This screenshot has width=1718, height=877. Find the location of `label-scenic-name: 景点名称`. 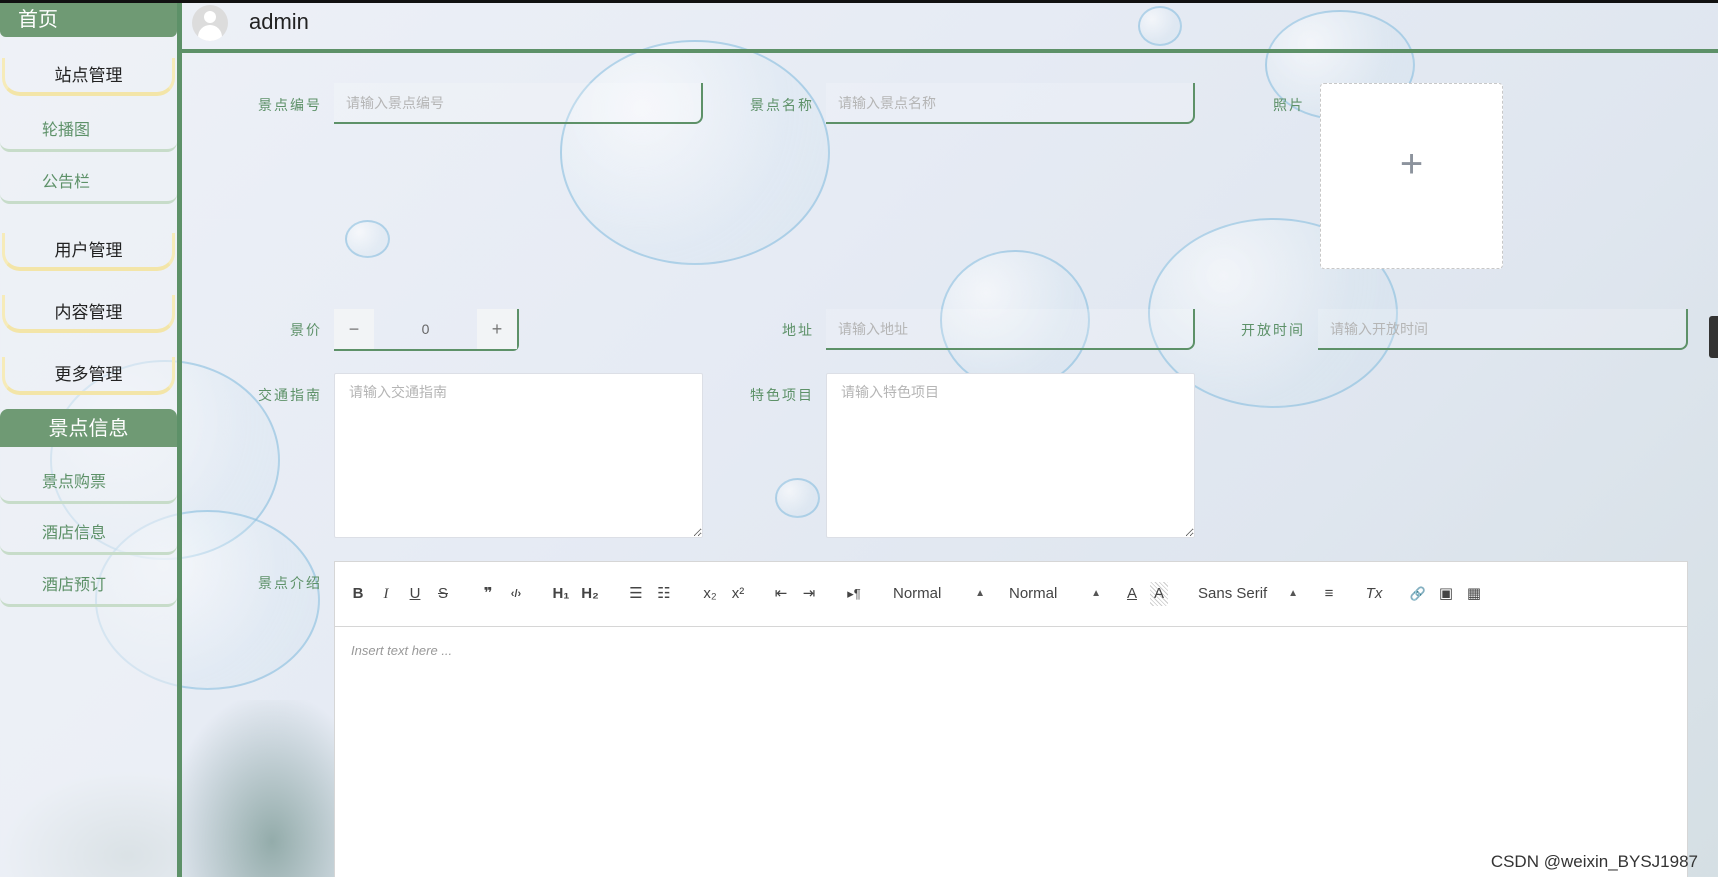

label-scenic-name: 景点名称 is located at coordinates (782, 106).